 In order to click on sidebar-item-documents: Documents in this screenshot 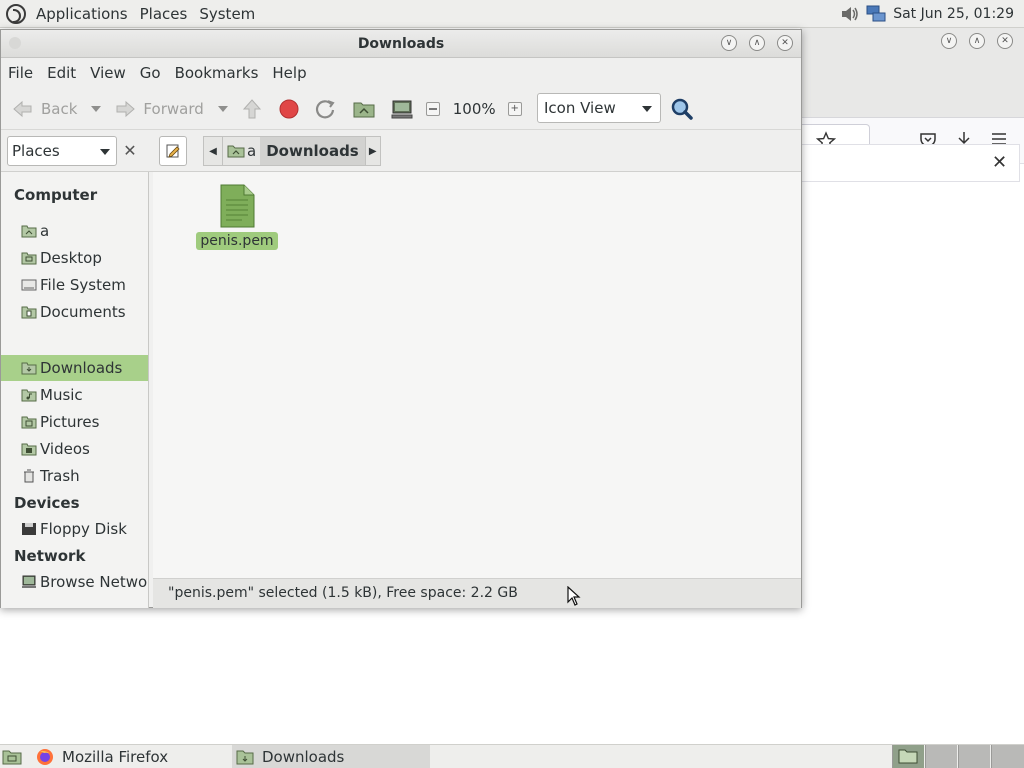, I will do `click(74, 312)`.